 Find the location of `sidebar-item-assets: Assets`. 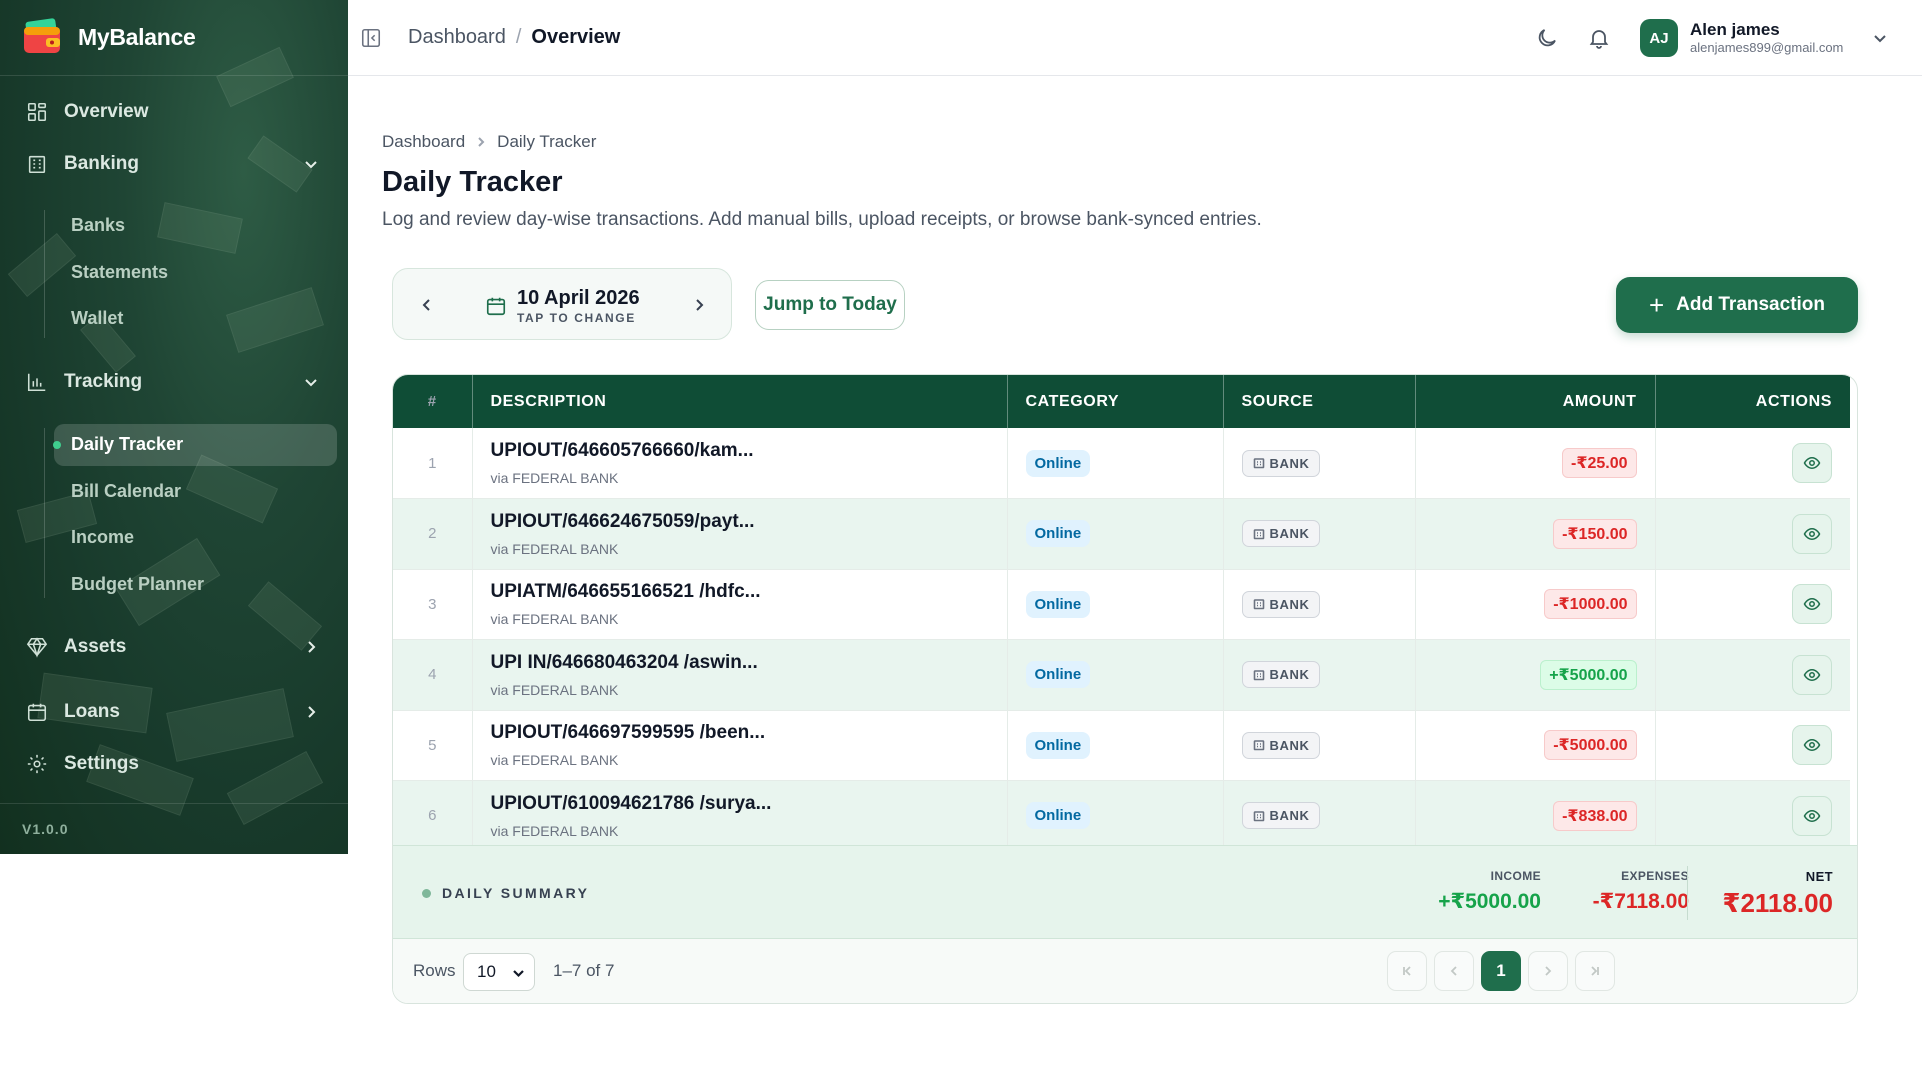

sidebar-item-assets: Assets is located at coordinates (76, 647).